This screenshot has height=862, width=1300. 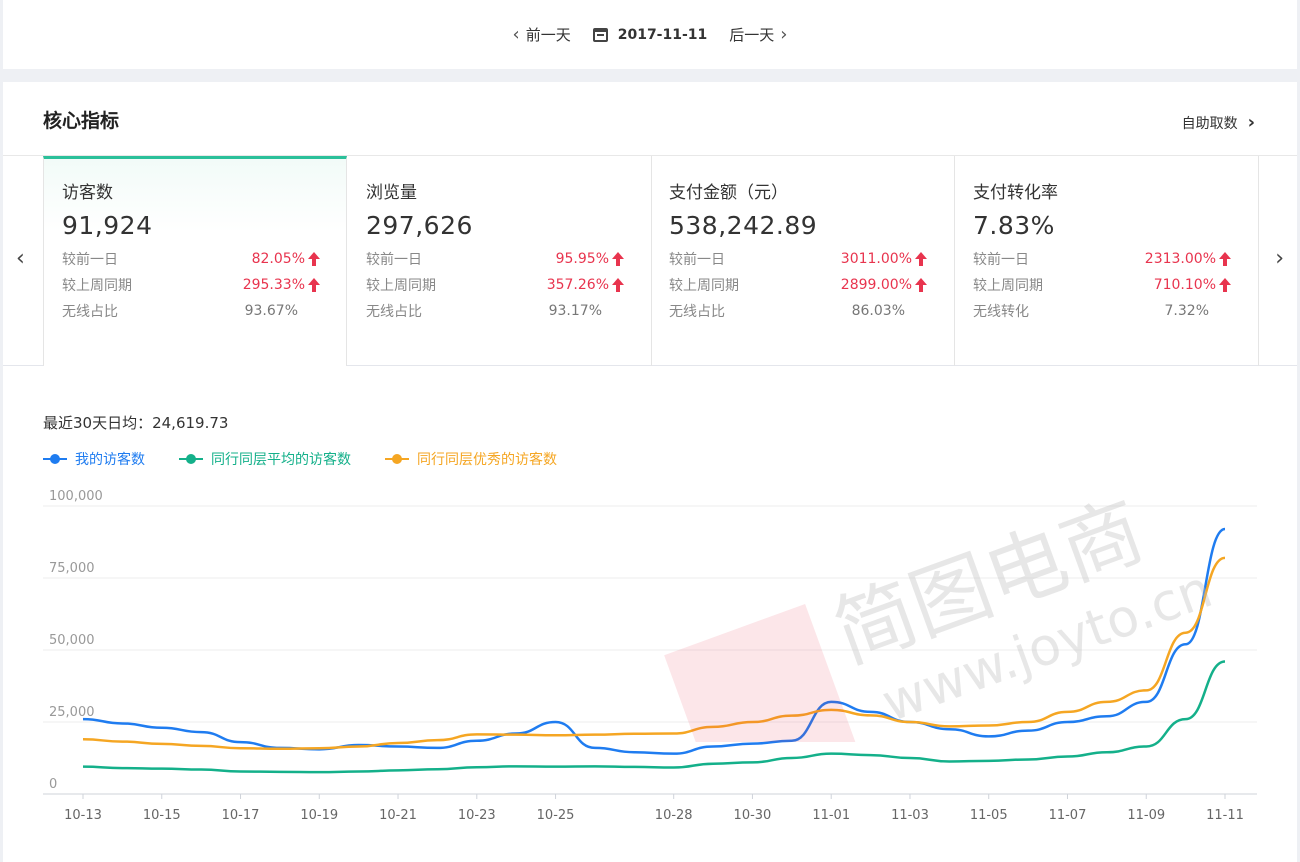 I want to click on date-picker: 2017-11-11, so click(x=650, y=34).